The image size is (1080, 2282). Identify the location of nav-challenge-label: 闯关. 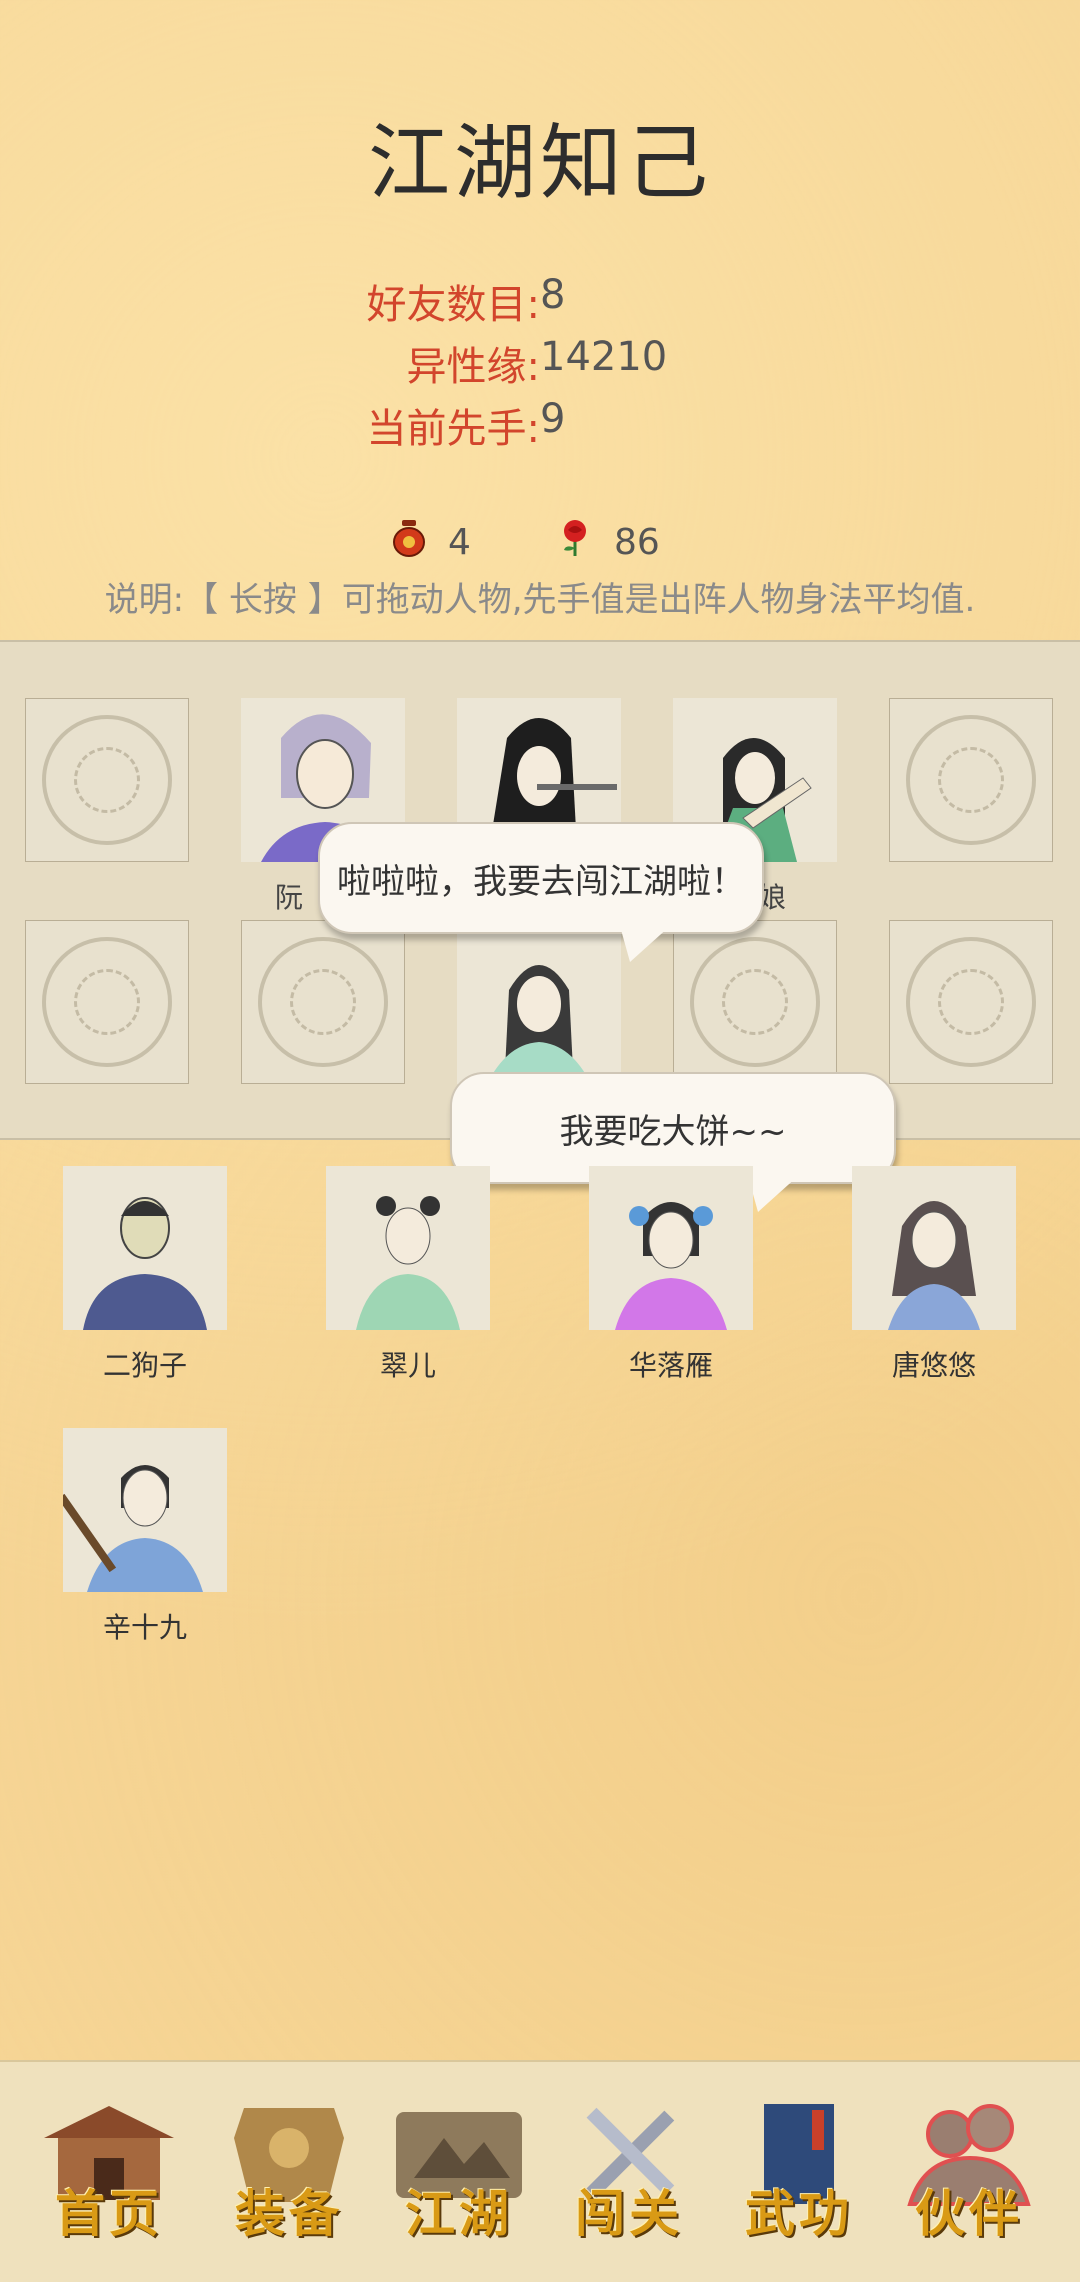
(629, 2213).